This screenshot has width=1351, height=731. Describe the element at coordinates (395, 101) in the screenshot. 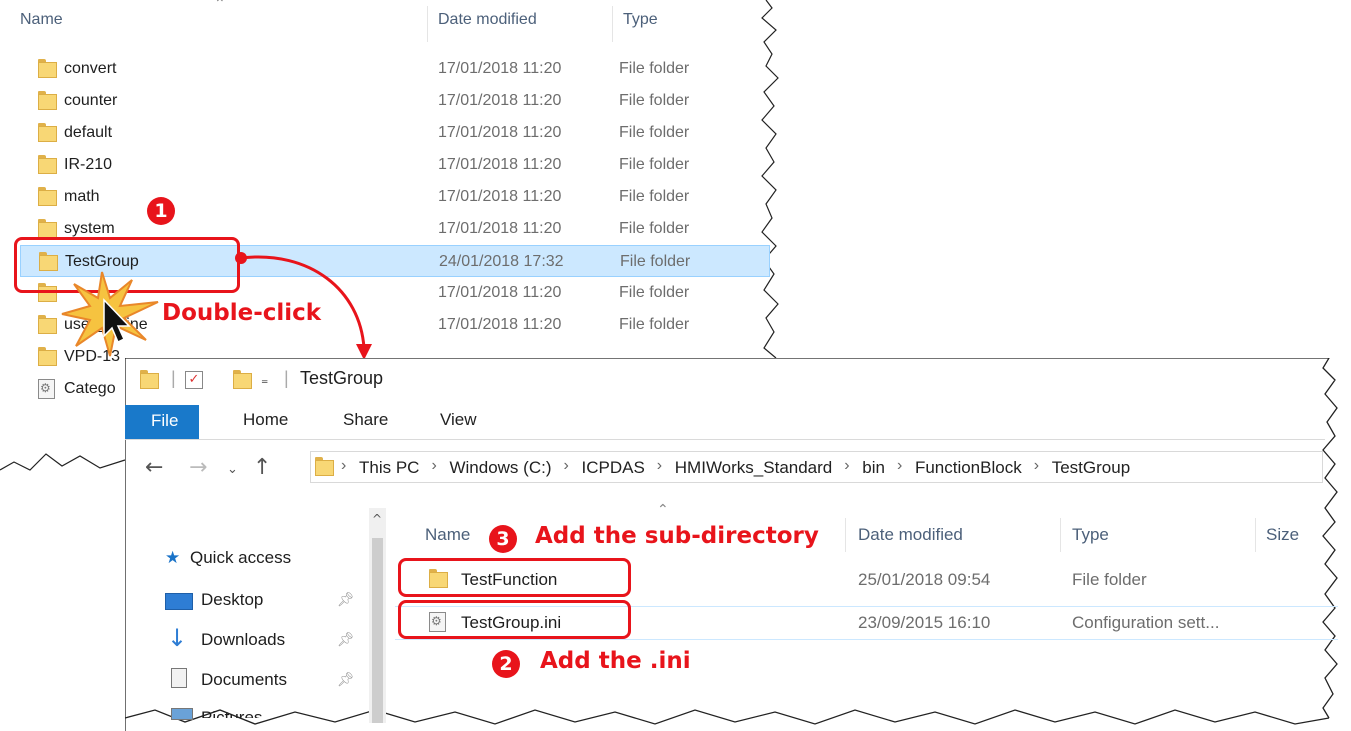

I see `list-item: counter 17/01/2018 11:20 File folder` at that location.